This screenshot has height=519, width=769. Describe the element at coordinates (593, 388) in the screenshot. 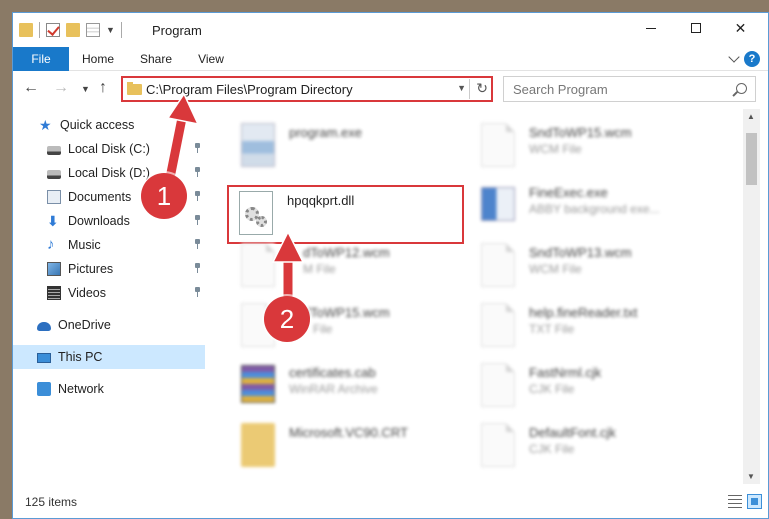

I see `file-item: FastNrml.cjk CJK File` at that location.